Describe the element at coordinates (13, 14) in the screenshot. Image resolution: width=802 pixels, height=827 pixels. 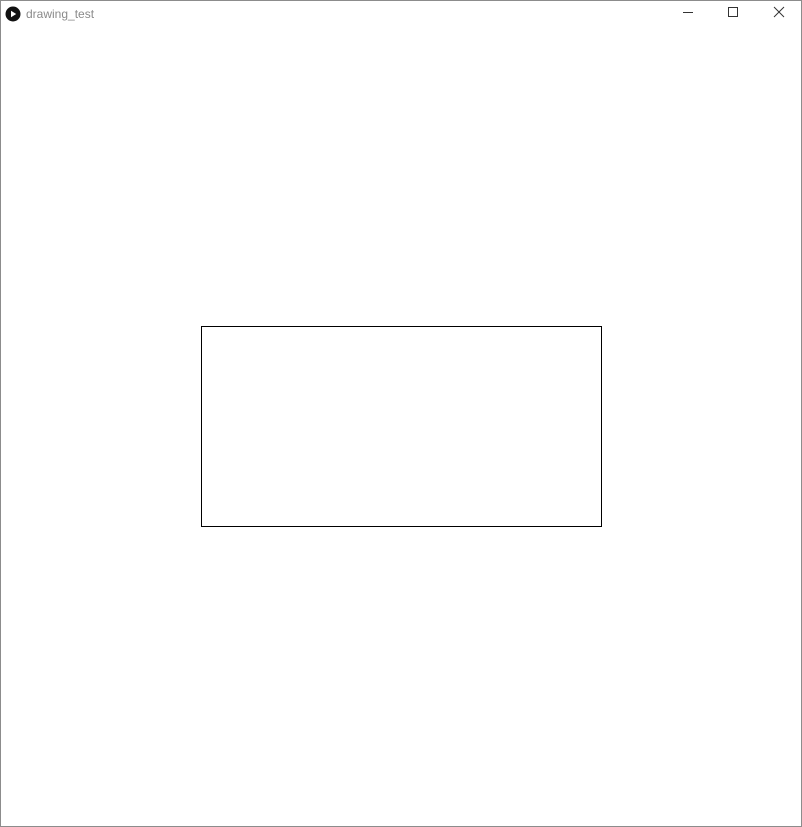
I see `play-circle-icon` at that location.